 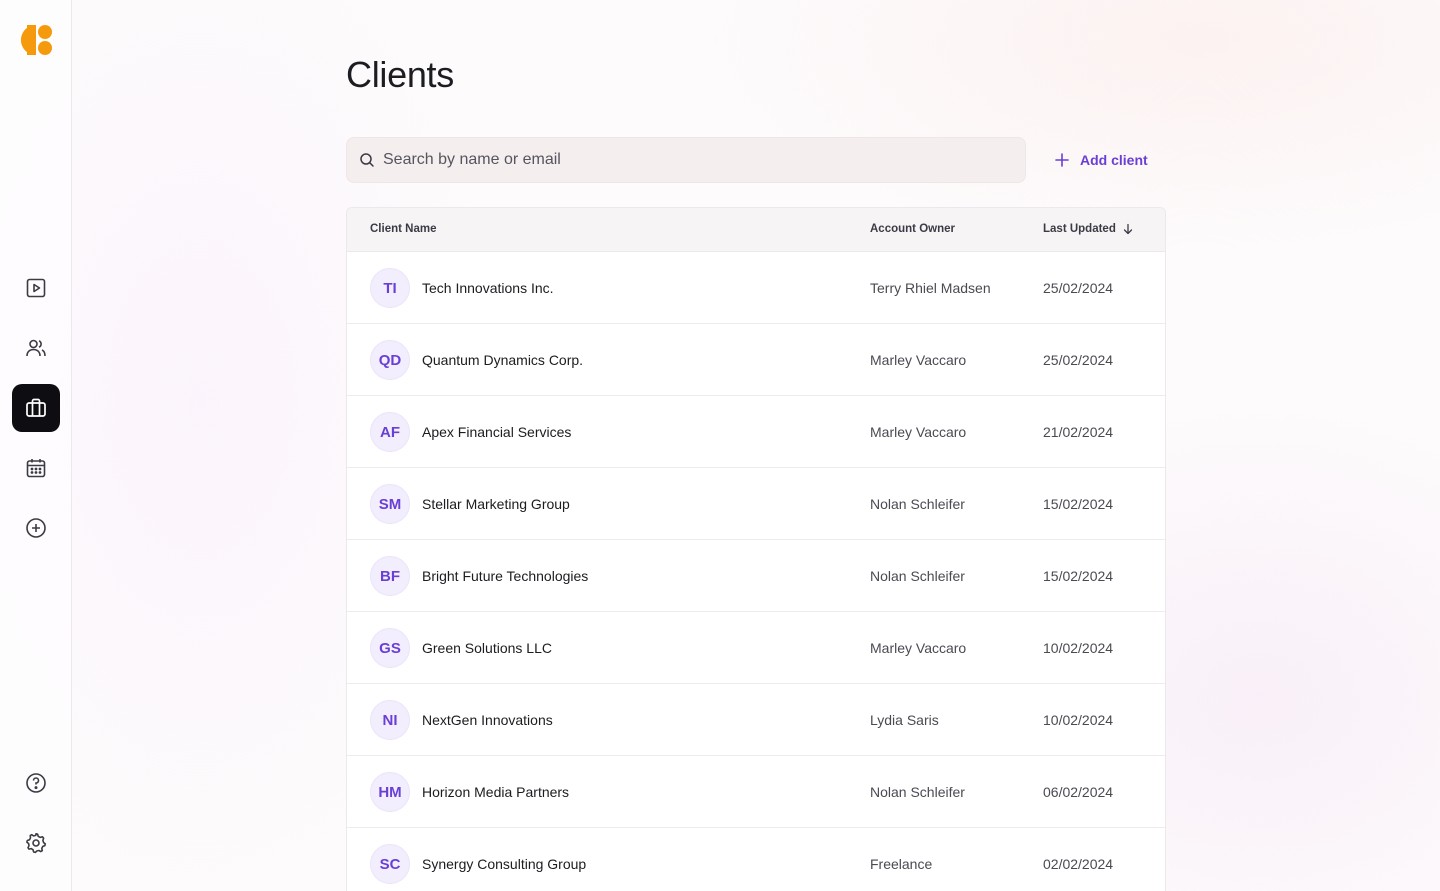 I want to click on nav-contacts, so click(x=36, y=348).